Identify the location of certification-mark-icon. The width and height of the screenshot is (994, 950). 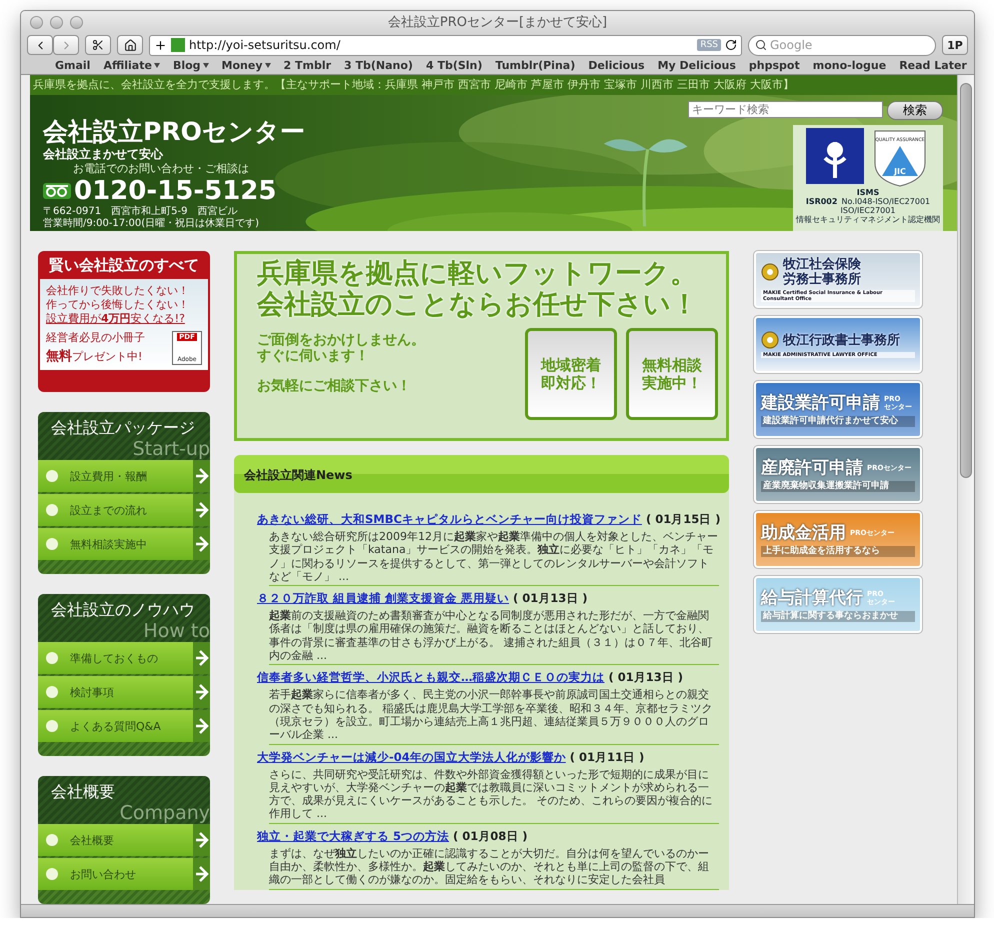
(835, 156).